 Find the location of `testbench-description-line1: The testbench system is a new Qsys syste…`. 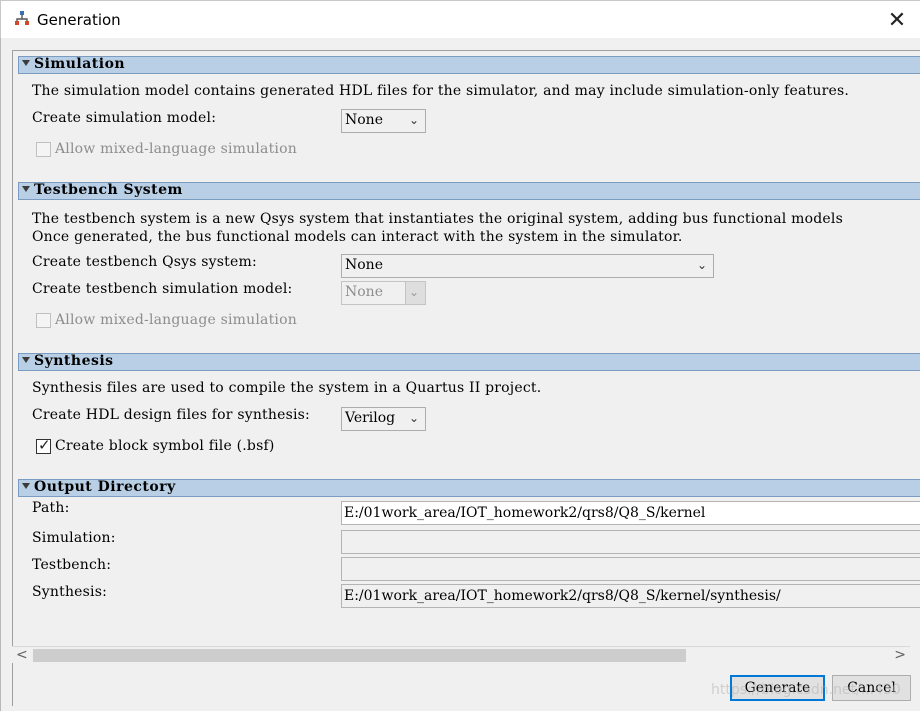

testbench-description-line1: The testbench system is a new Qsys syste… is located at coordinates (437, 219).